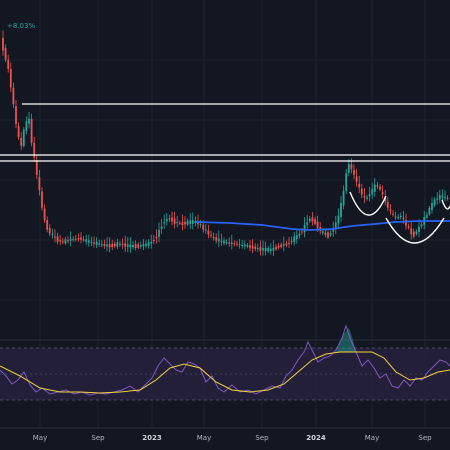 The image size is (450, 450). Describe the element at coordinates (98, 438) in the screenshot. I see `time-tick-label: Sep` at that location.